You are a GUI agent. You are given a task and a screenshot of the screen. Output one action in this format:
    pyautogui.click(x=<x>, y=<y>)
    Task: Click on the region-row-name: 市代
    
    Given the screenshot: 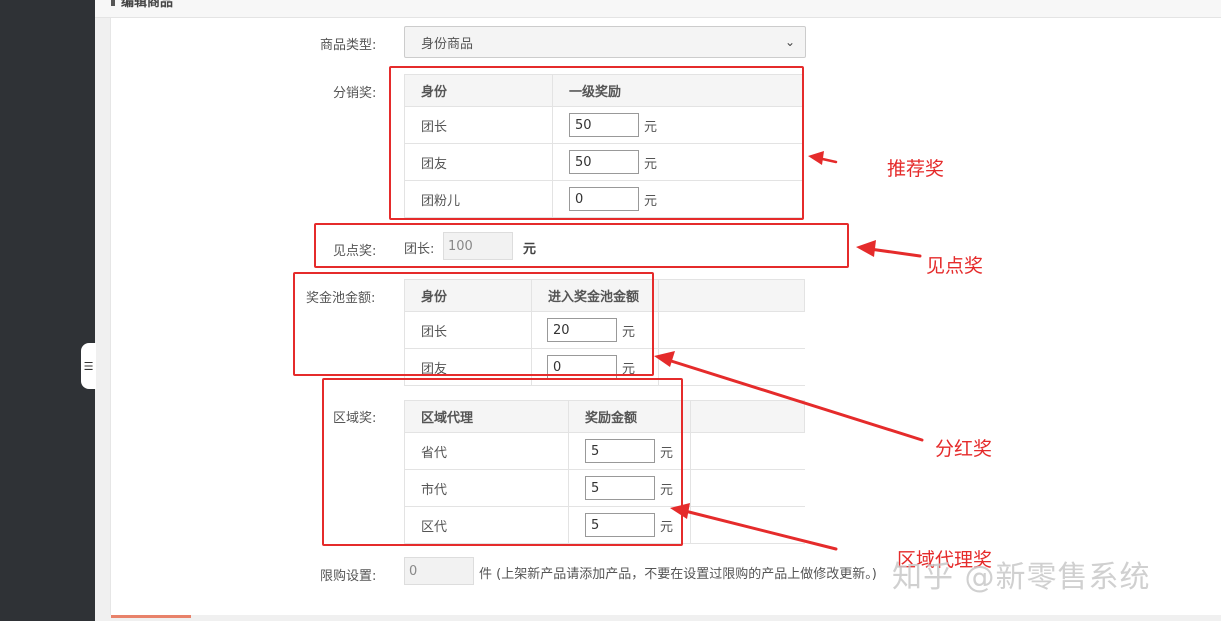 What is the action you would take?
    pyautogui.click(x=486, y=488)
    